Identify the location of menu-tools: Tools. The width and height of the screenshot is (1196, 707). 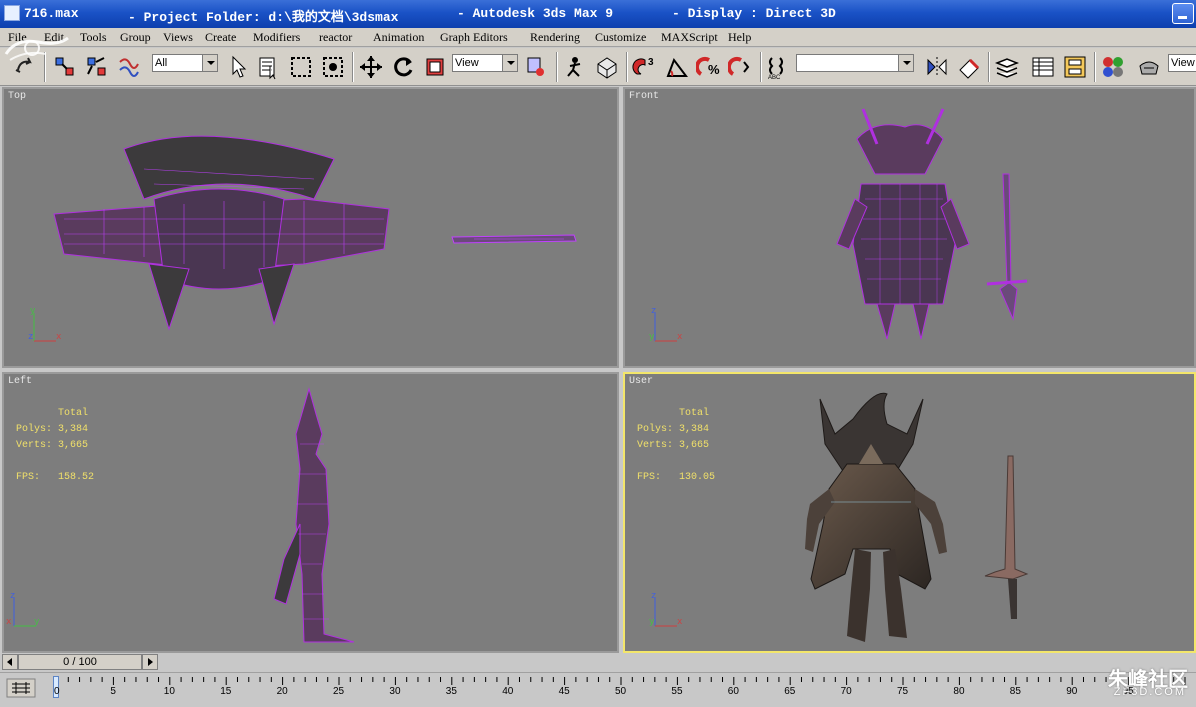
(93, 37).